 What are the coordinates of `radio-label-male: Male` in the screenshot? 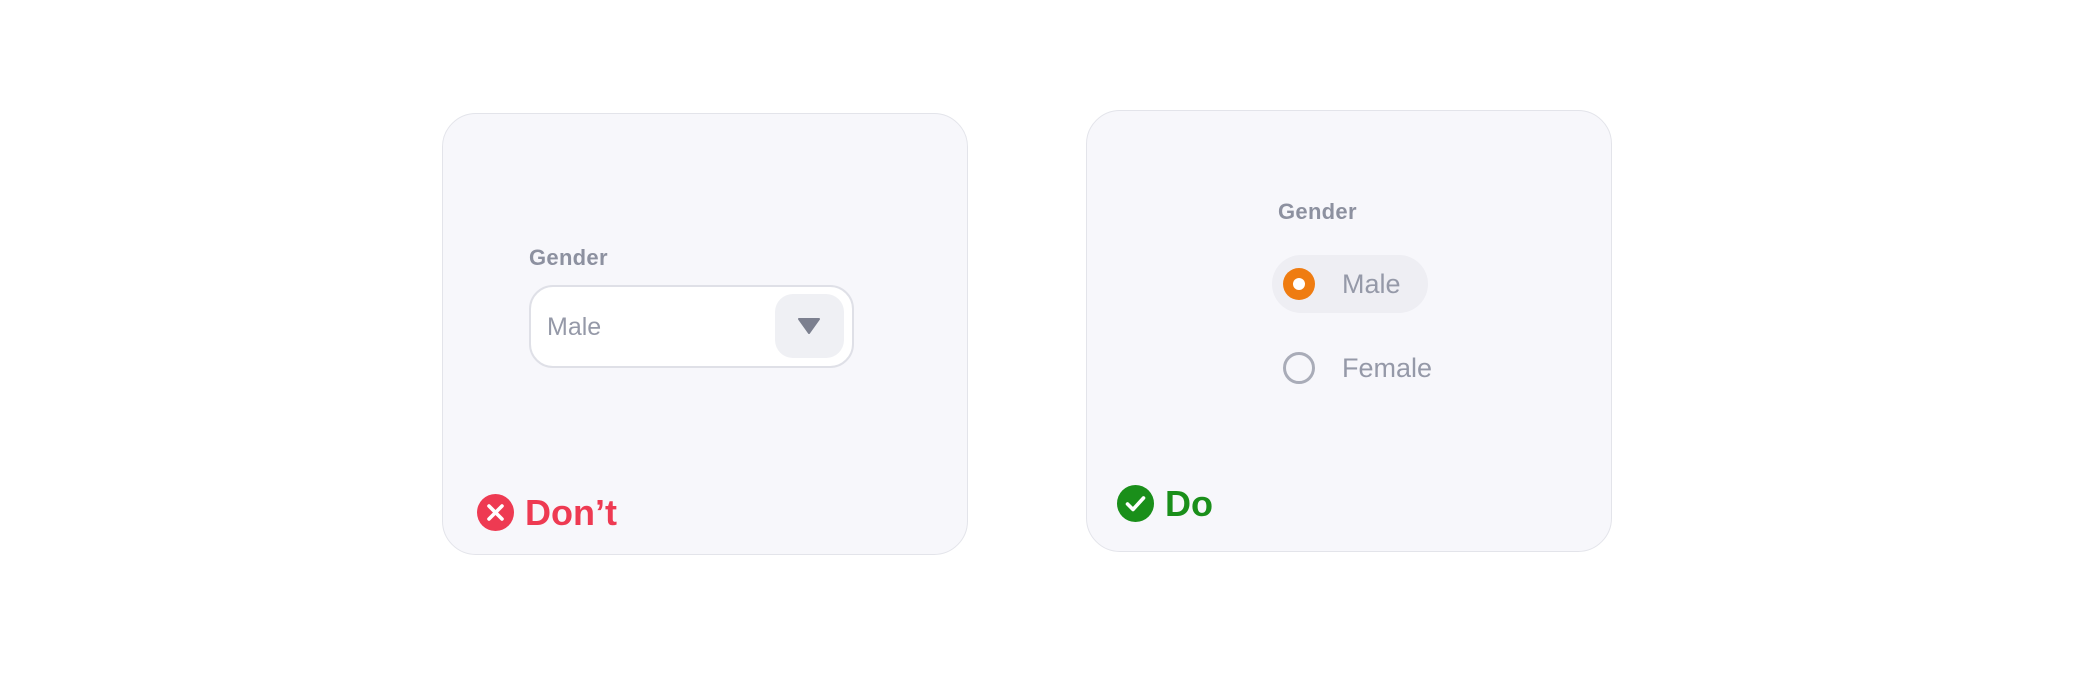 It's located at (1371, 284).